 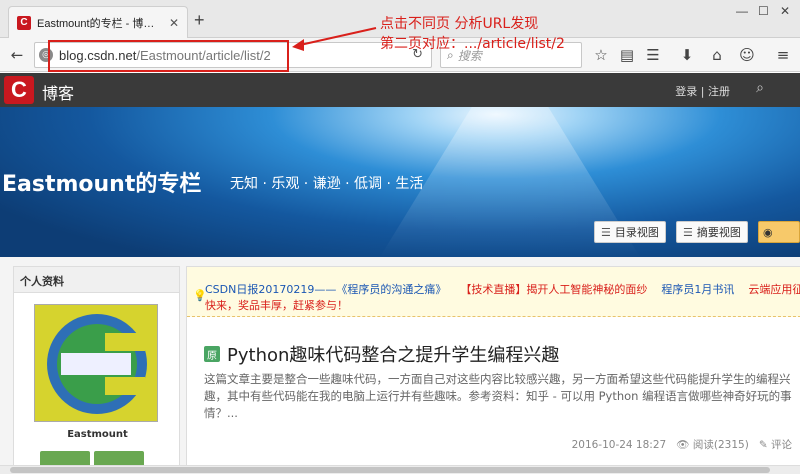 I want to click on summary-icon: ☰, so click(x=688, y=232).